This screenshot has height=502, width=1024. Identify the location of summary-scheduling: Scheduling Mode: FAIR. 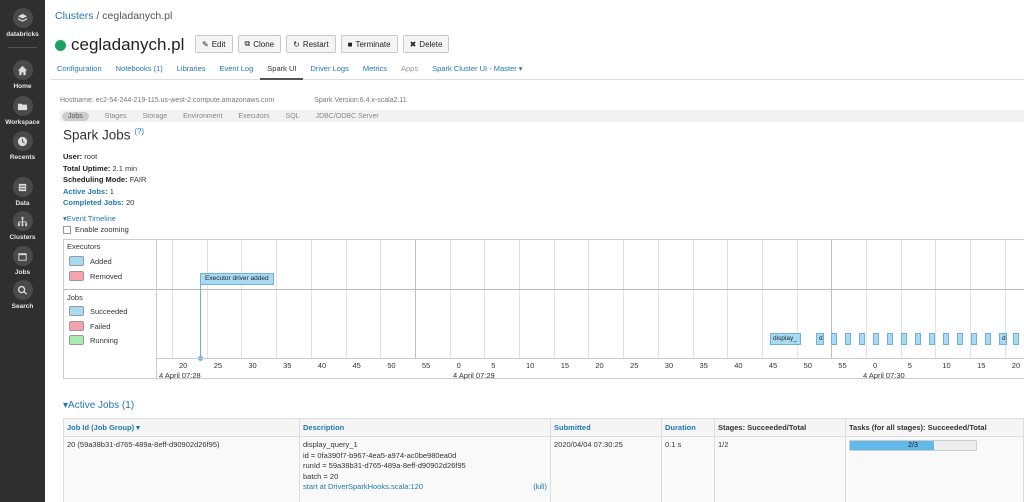
(105, 179).